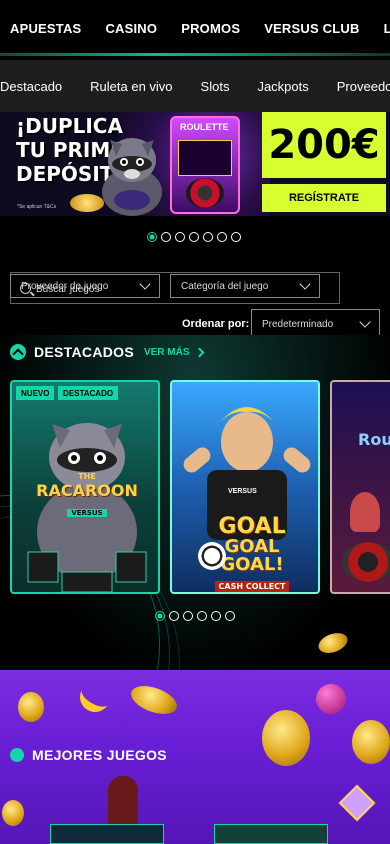 Image resolution: width=390 pixels, height=844 pixels. I want to click on star-icon, so click(17, 755).